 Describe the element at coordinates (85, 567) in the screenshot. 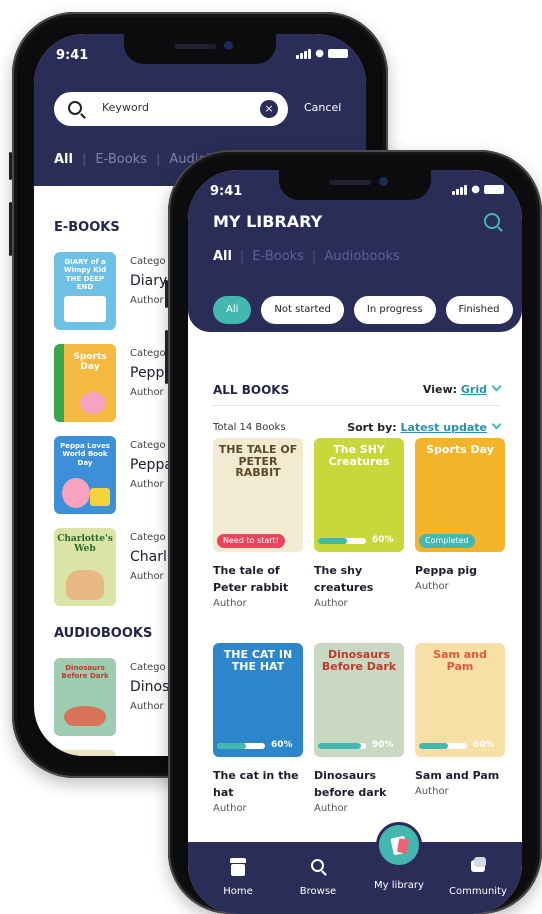

I see `book-cover: Charlotte's Web` at that location.